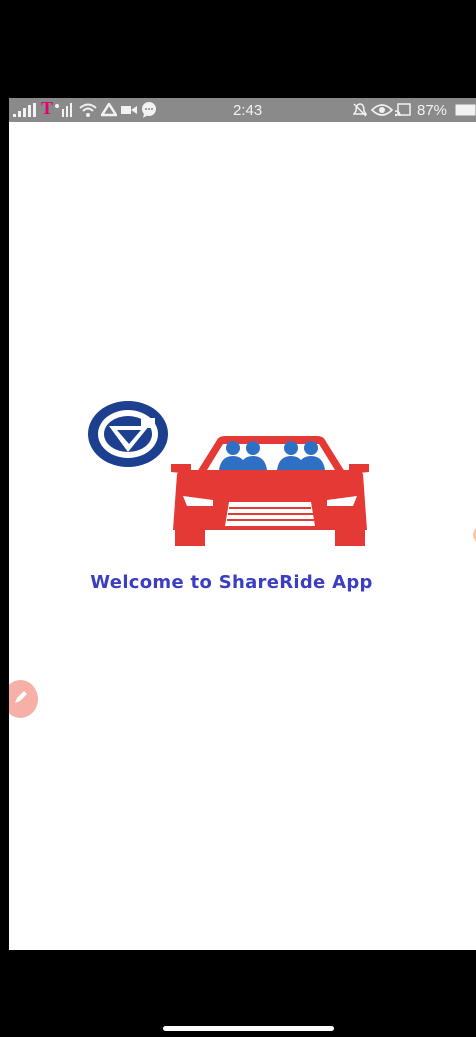 Image resolution: width=476 pixels, height=1037 pixels. What do you see at coordinates (4, 524) in the screenshot?
I see `left-black-edge` at bounding box center [4, 524].